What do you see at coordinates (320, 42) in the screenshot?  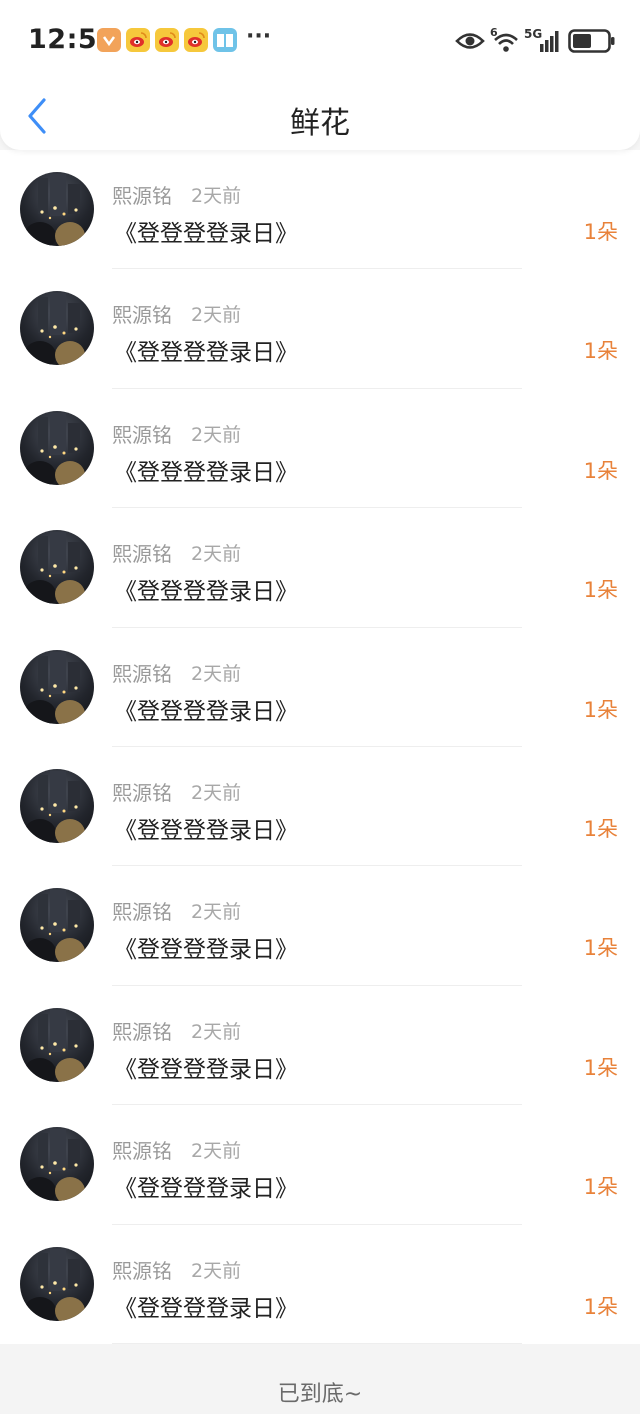 I see `status-bar: 12:53 ··· 6 5G` at bounding box center [320, 42].